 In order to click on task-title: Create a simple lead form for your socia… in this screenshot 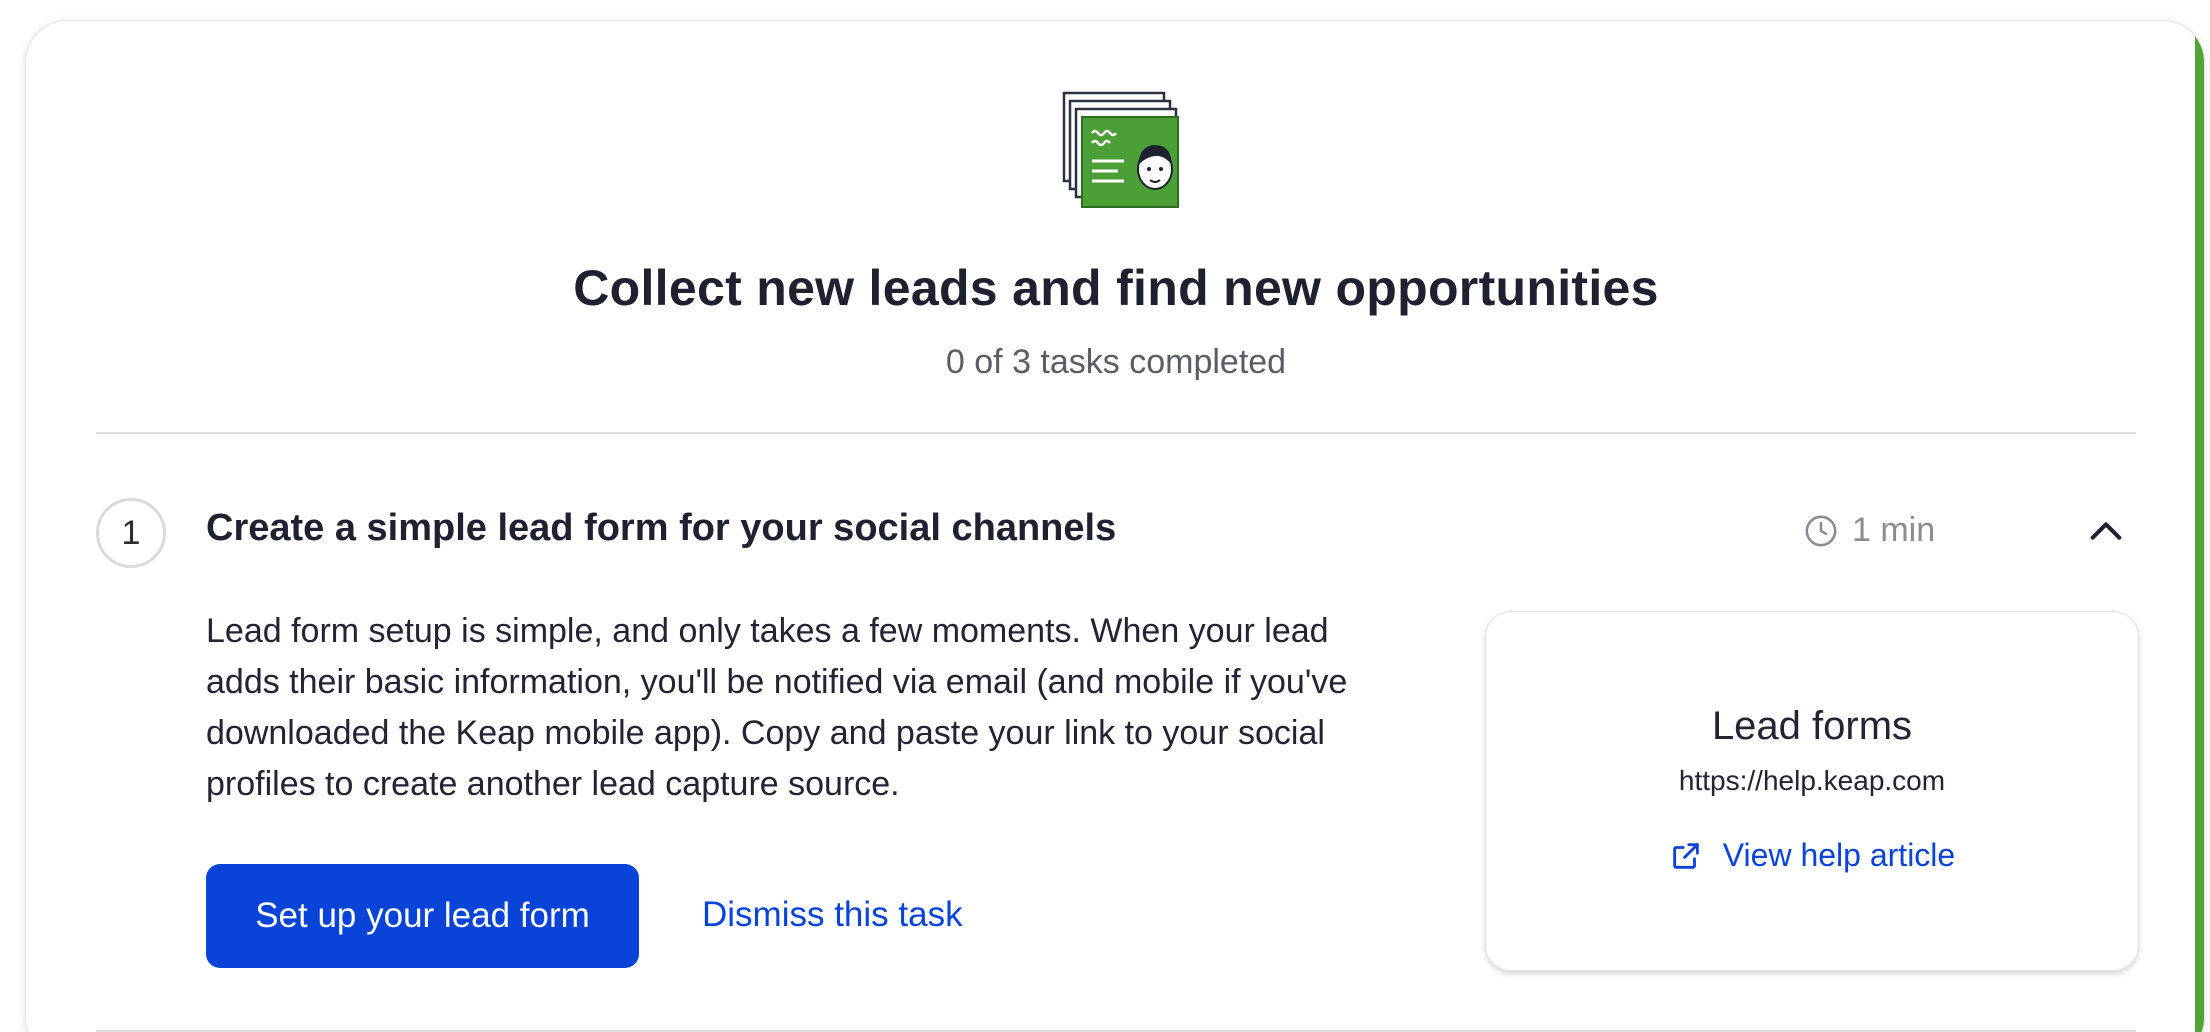, I will do `click(661, 528)`.